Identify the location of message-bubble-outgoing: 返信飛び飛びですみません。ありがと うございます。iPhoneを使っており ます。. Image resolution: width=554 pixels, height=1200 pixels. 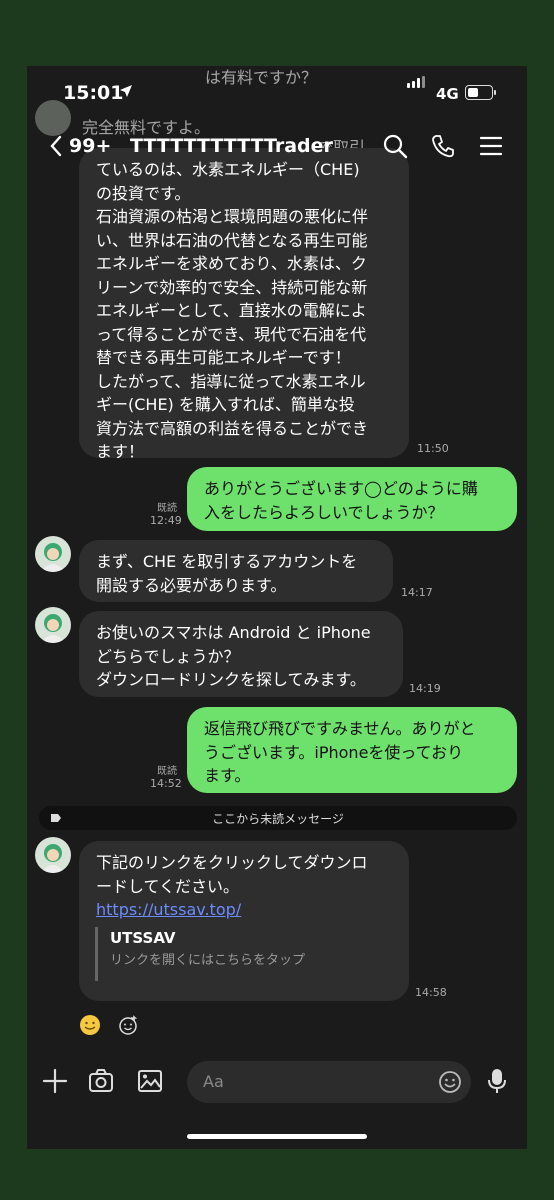
(352, 750).